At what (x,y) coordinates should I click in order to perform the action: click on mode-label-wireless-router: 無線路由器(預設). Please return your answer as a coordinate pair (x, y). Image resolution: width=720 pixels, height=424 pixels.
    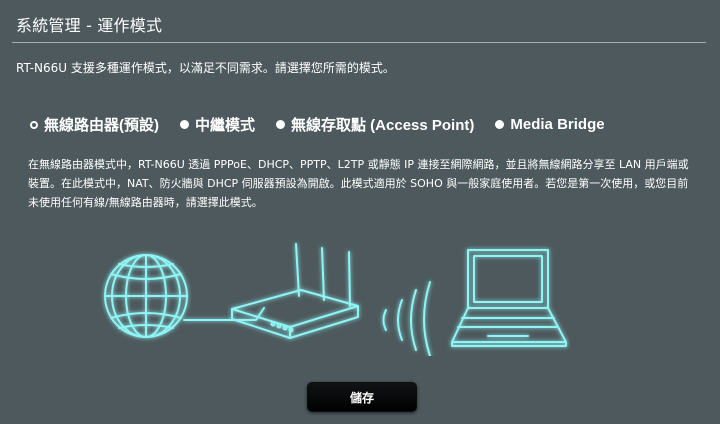
    Looking at the image, I should click on (101, 125).